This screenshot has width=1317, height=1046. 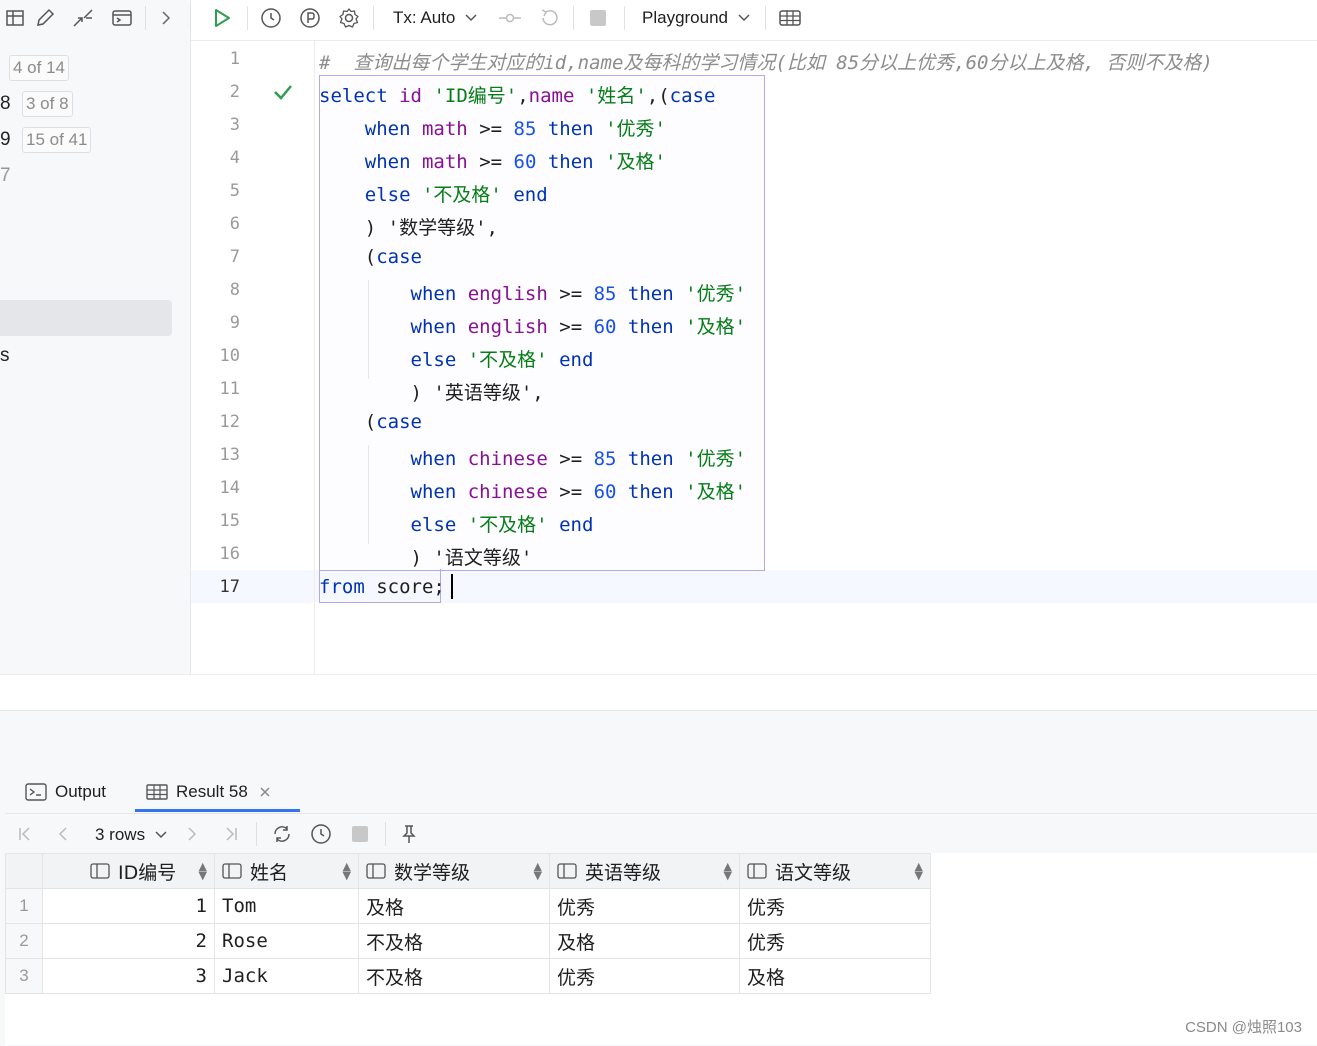 I want to click on edge-text: 9, so click(x=5, y=139).